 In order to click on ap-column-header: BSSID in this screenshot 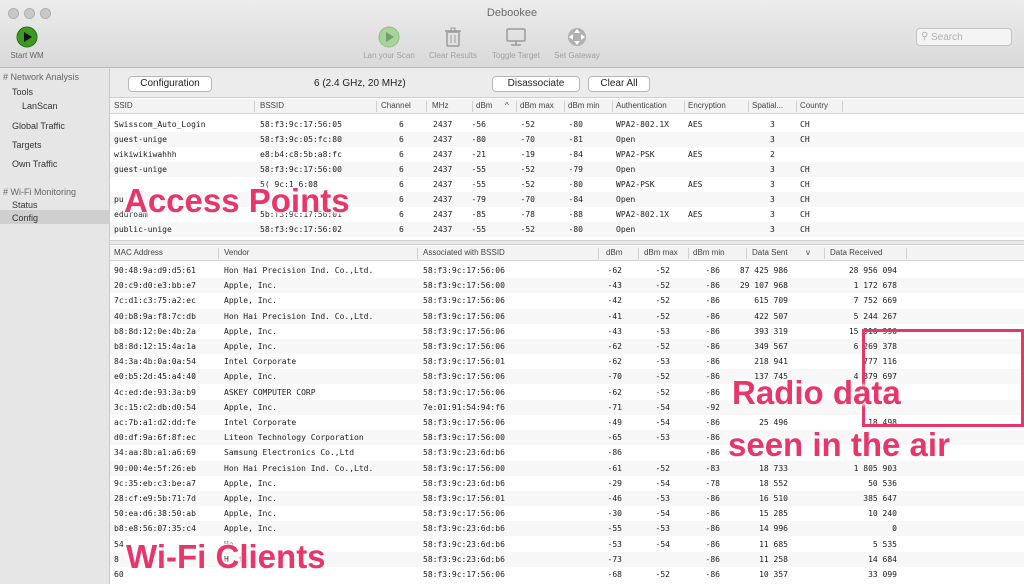, I will do `click(272, 105)`.